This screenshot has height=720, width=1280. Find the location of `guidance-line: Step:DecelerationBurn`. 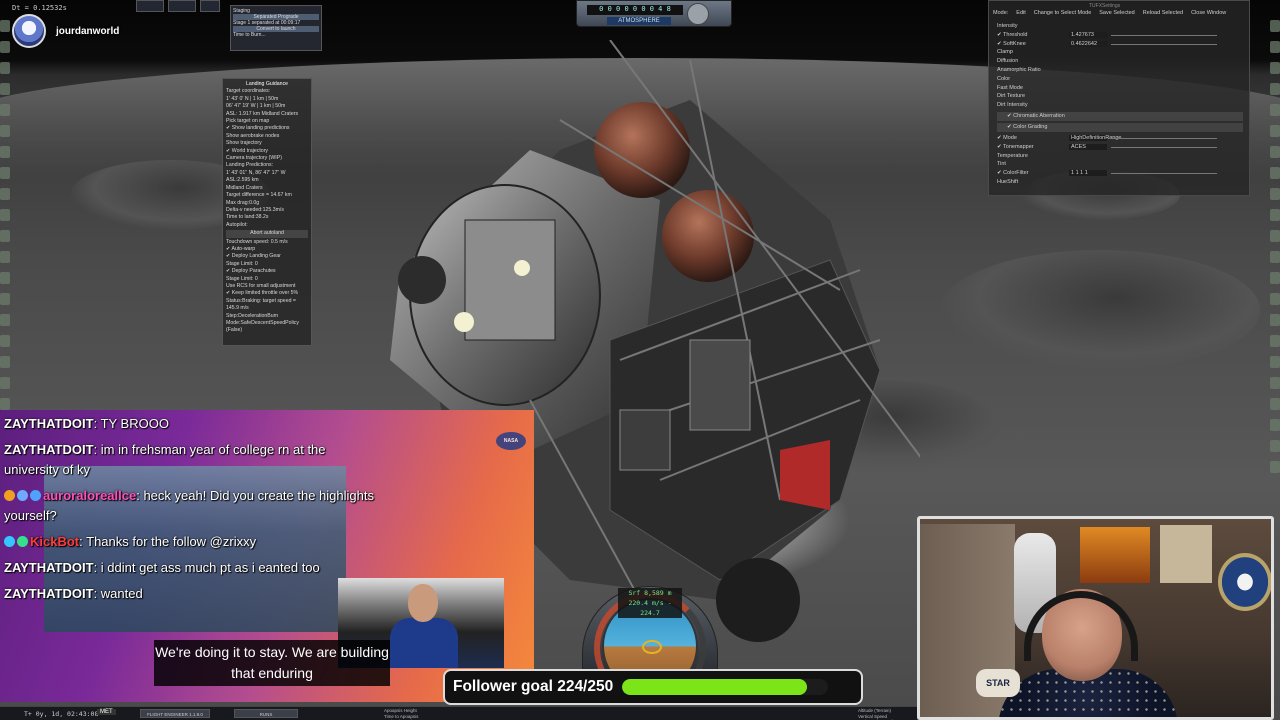

guidance-line: Step:DecelerationBurn is located at coordinates (252, 315).